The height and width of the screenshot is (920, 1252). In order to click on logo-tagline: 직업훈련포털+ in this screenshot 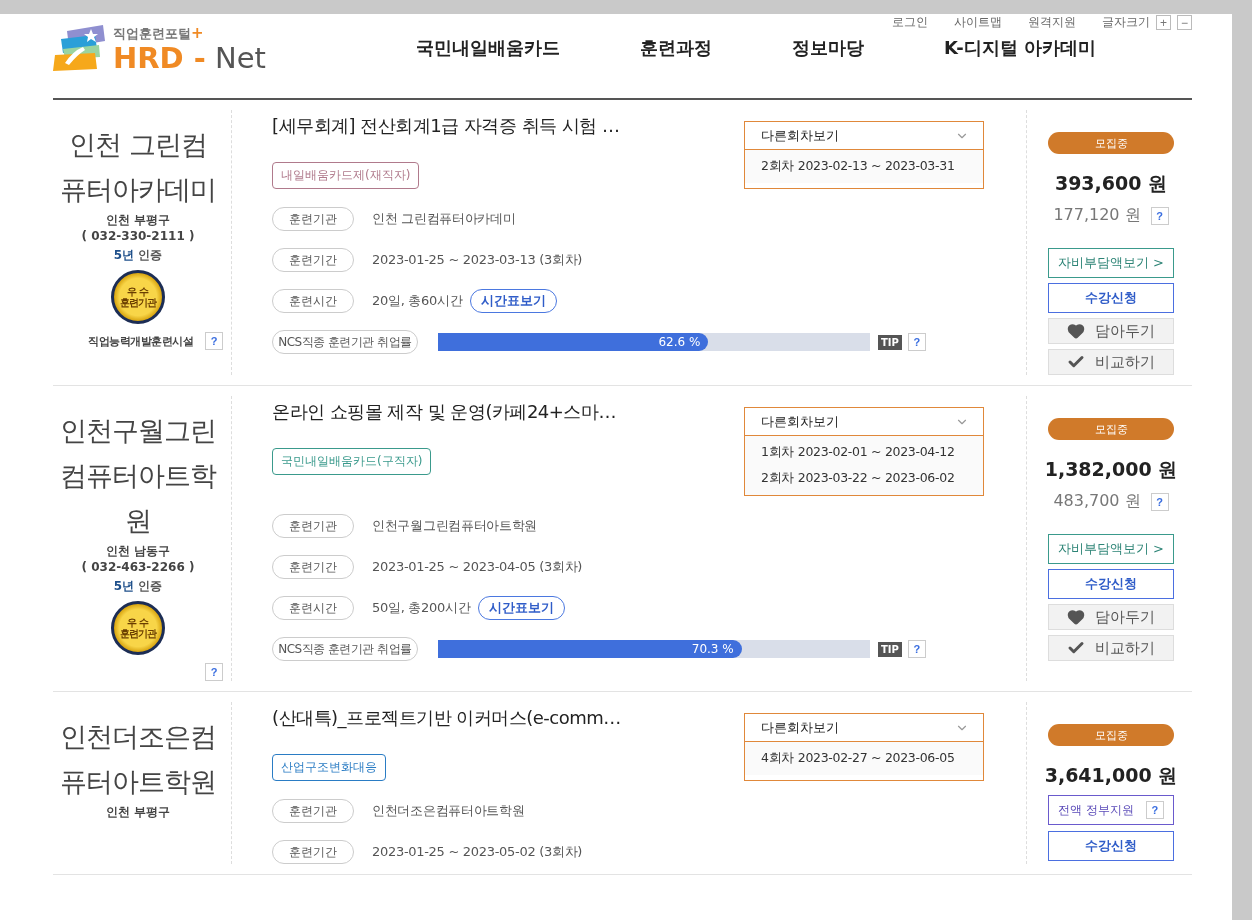, I will do `click(159, 33)`.